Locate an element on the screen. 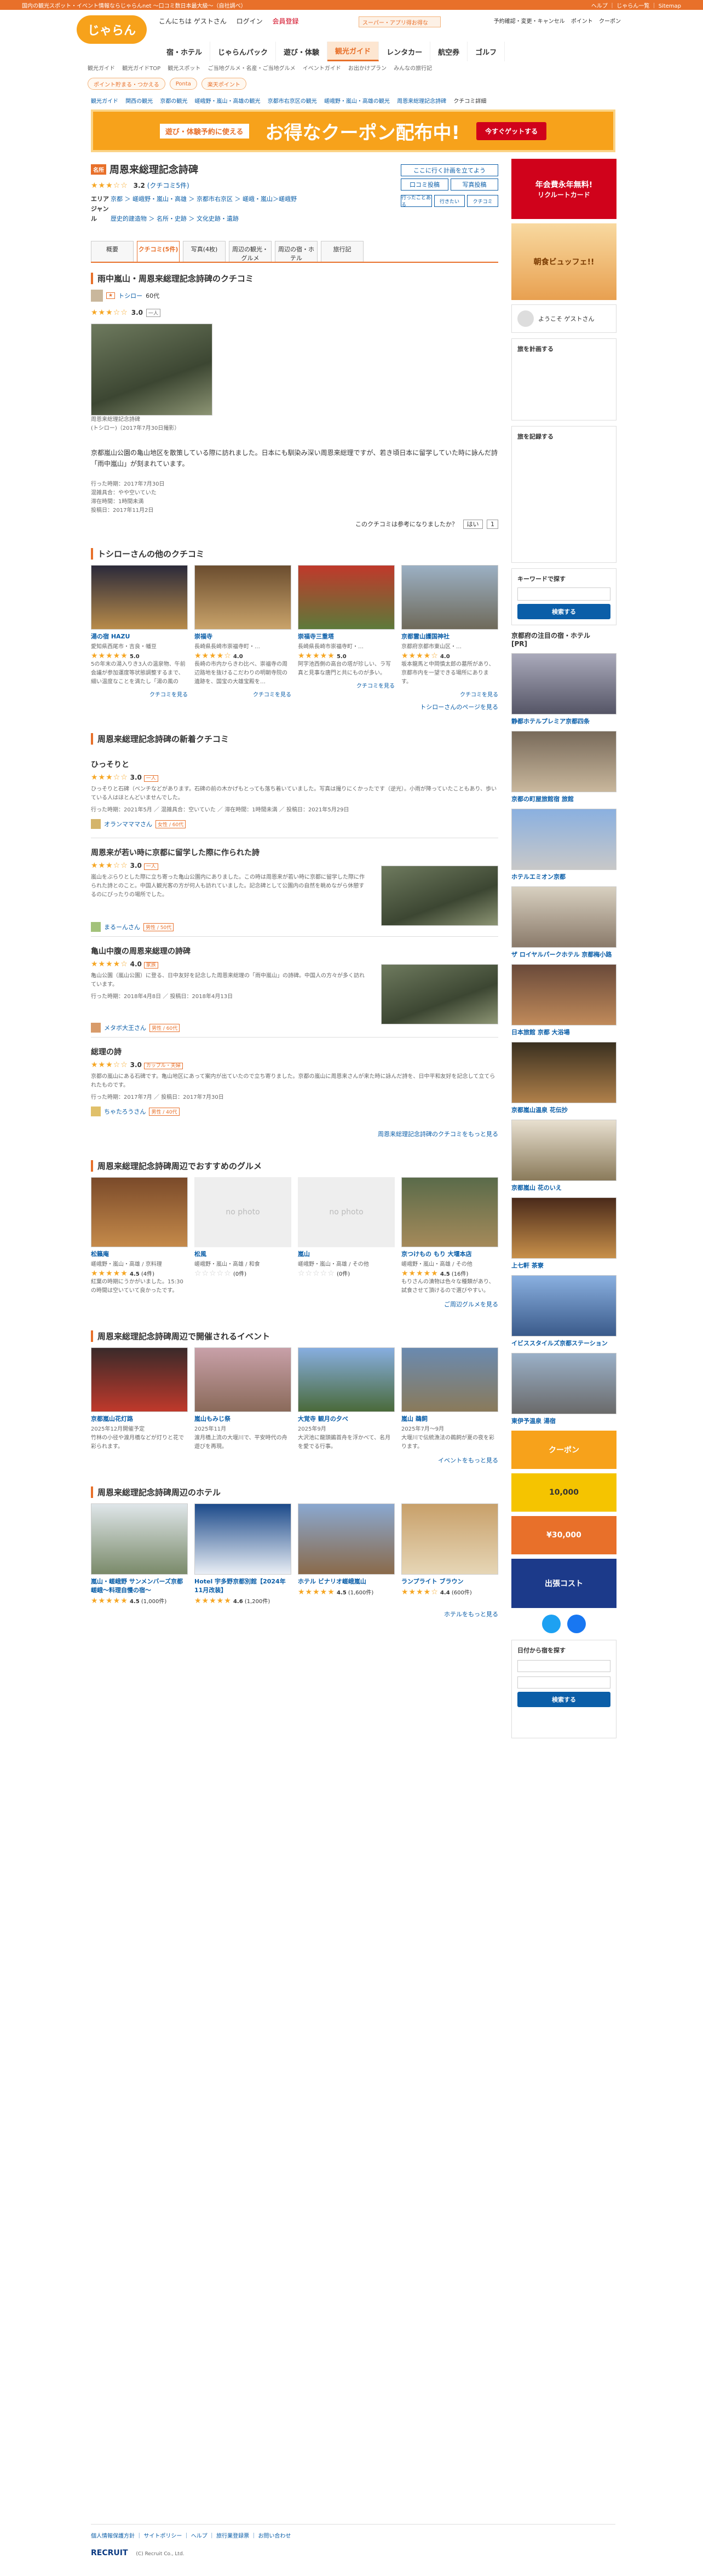 The height and width of the screenshot is (2576, 703). featured-hotel-name: 京都嵐山 花のいえ is located at coordinates (563, 1187).